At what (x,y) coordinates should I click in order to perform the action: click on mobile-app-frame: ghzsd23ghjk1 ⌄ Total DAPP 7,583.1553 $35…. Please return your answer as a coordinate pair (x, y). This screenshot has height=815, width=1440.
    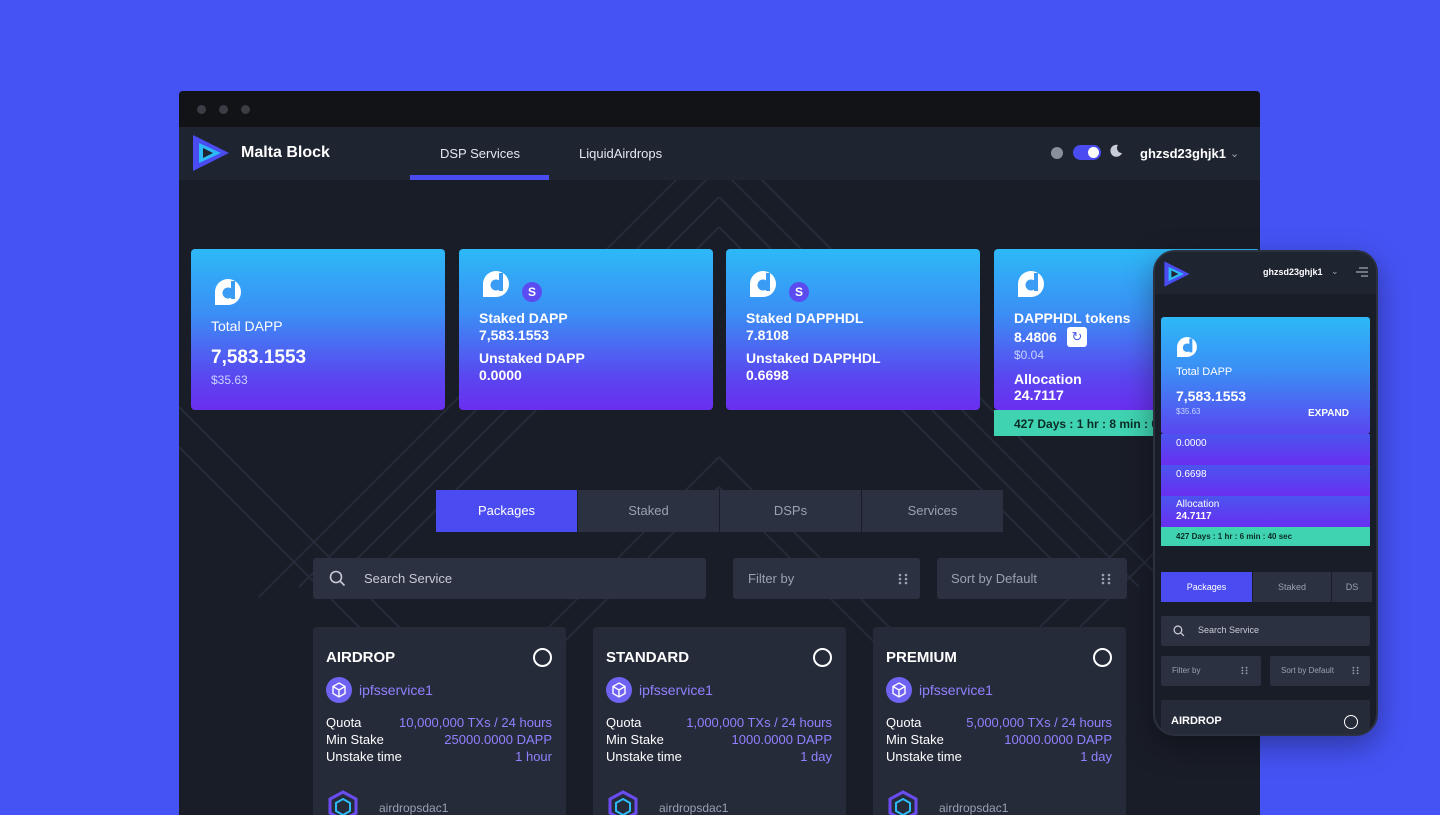
    Looking at the image, I should click on (1265, 493).